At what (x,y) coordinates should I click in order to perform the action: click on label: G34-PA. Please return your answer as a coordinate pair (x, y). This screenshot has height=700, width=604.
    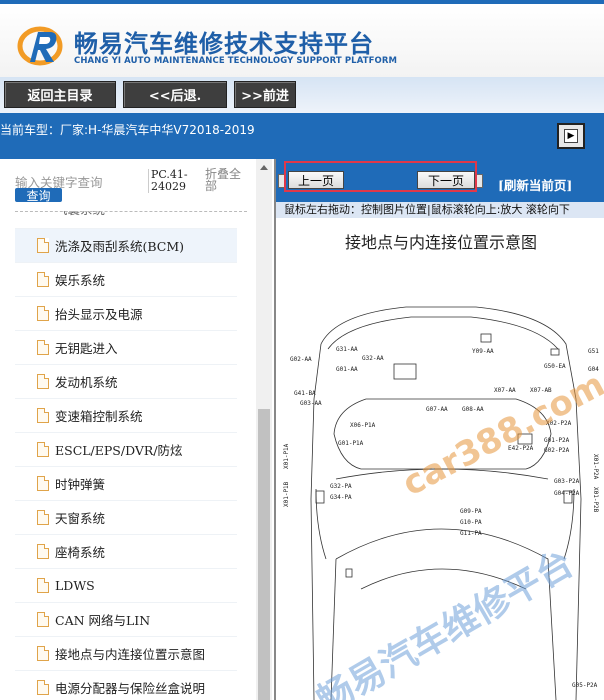
    Looking at the image, I should click on (341, 497).